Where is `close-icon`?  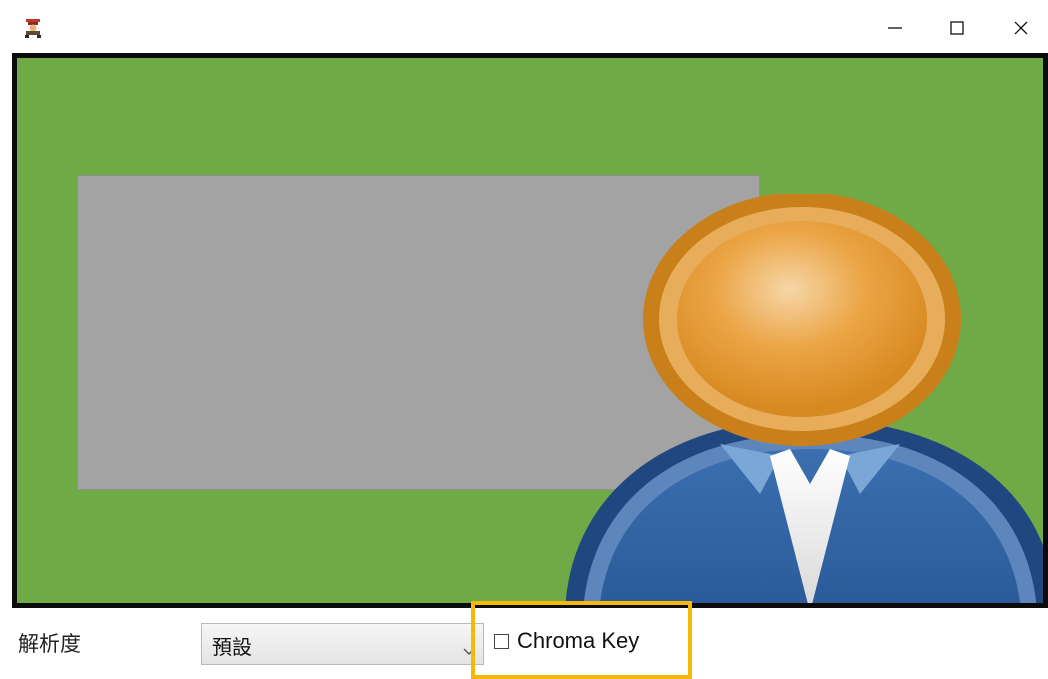 close-icon is located at coordinates (1021, 28).